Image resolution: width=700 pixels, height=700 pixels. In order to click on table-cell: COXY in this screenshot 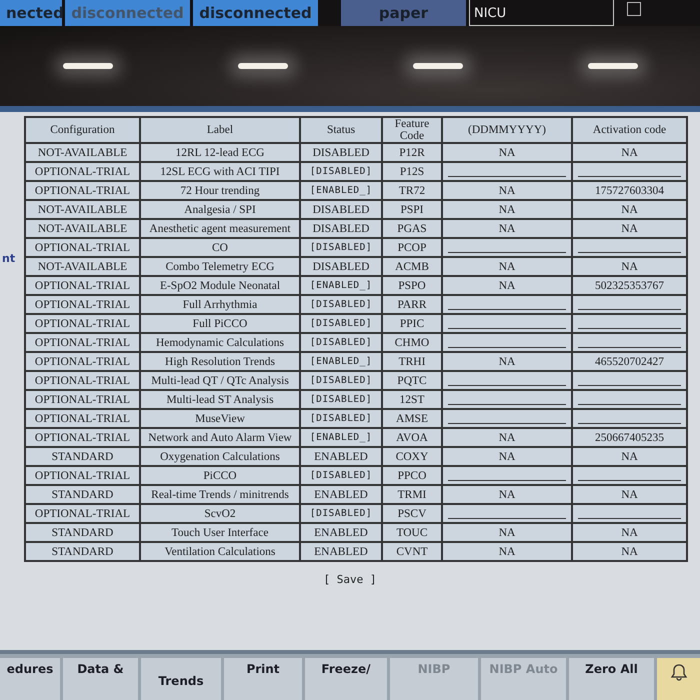, I will do `click(412, 456)`.